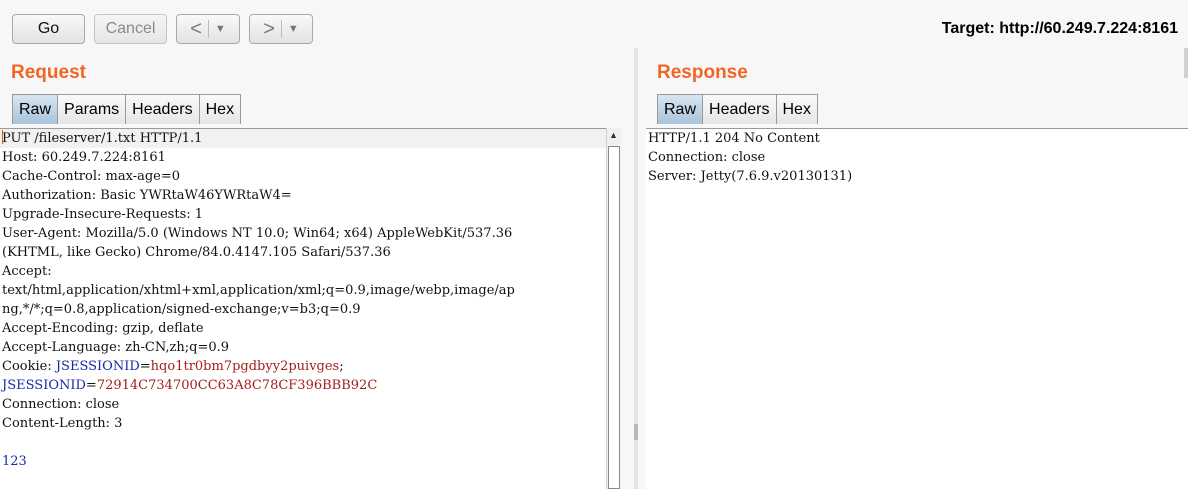 The height and width of the screenshot is (489, 1188). Describe the element at coordinates (702, 72) in the screenshot. I see `response-title: Response` at that location.